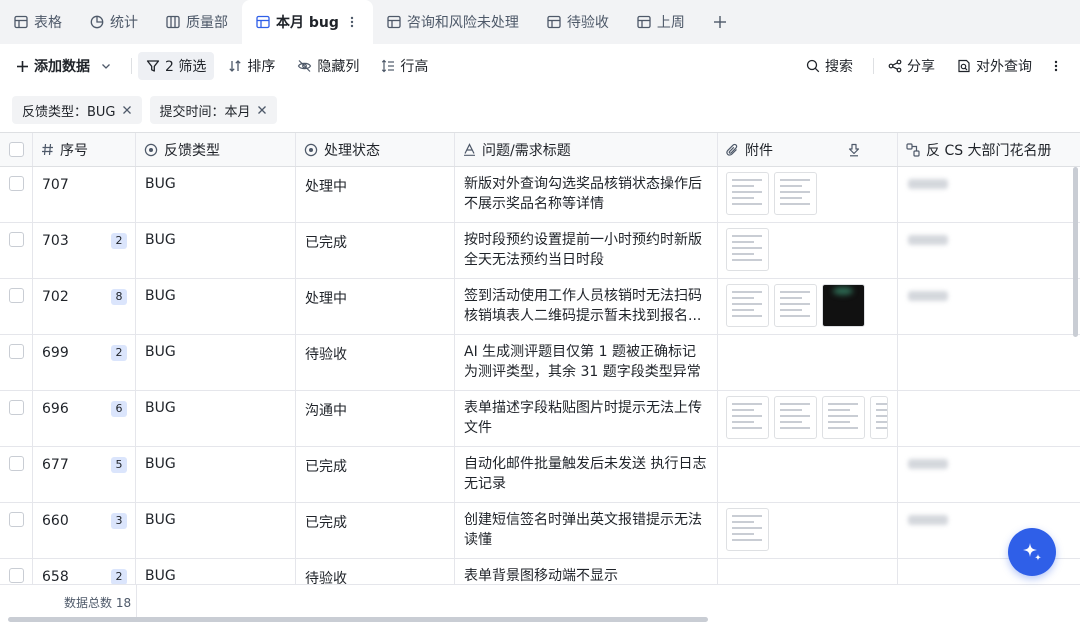  Describe the element at coordinates (213, 110) in the screenshot. I see `filter-chip-submit-time: 提交时间：本月` at that location.